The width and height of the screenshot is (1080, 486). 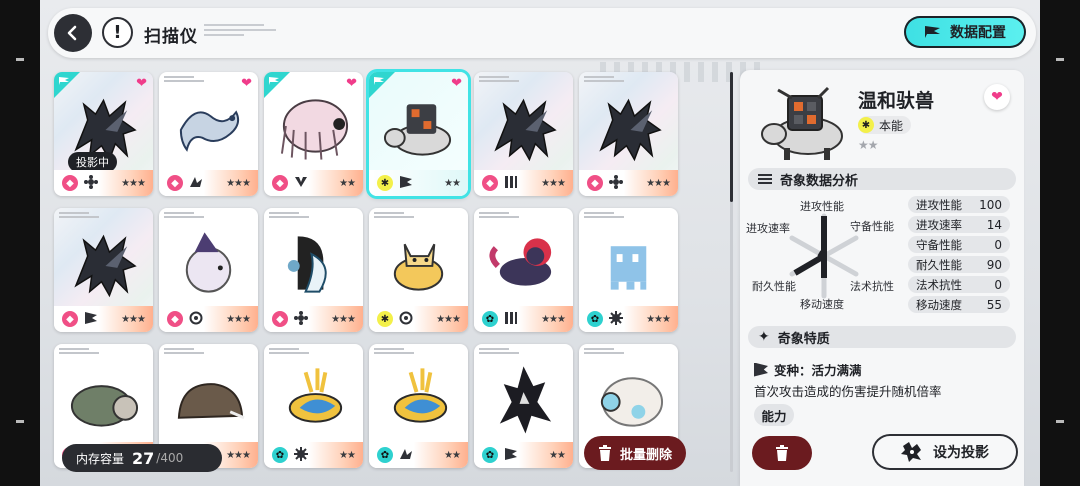 What do you see at coordinates (774, 415) in the screenshot?
I see `ability-header: 能力` at bounding box center [774, 415].